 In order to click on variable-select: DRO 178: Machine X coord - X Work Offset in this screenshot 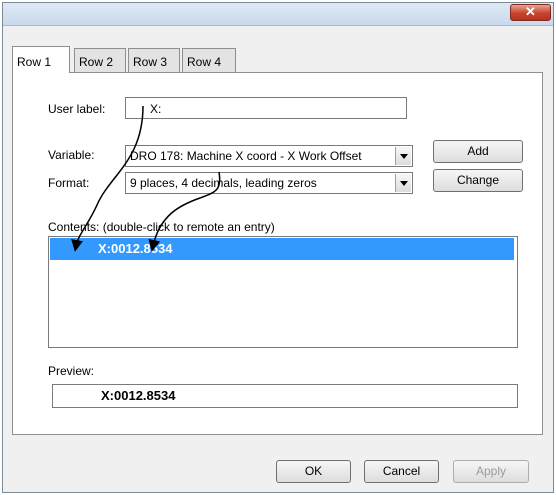, I will do `click(269, 156)`.